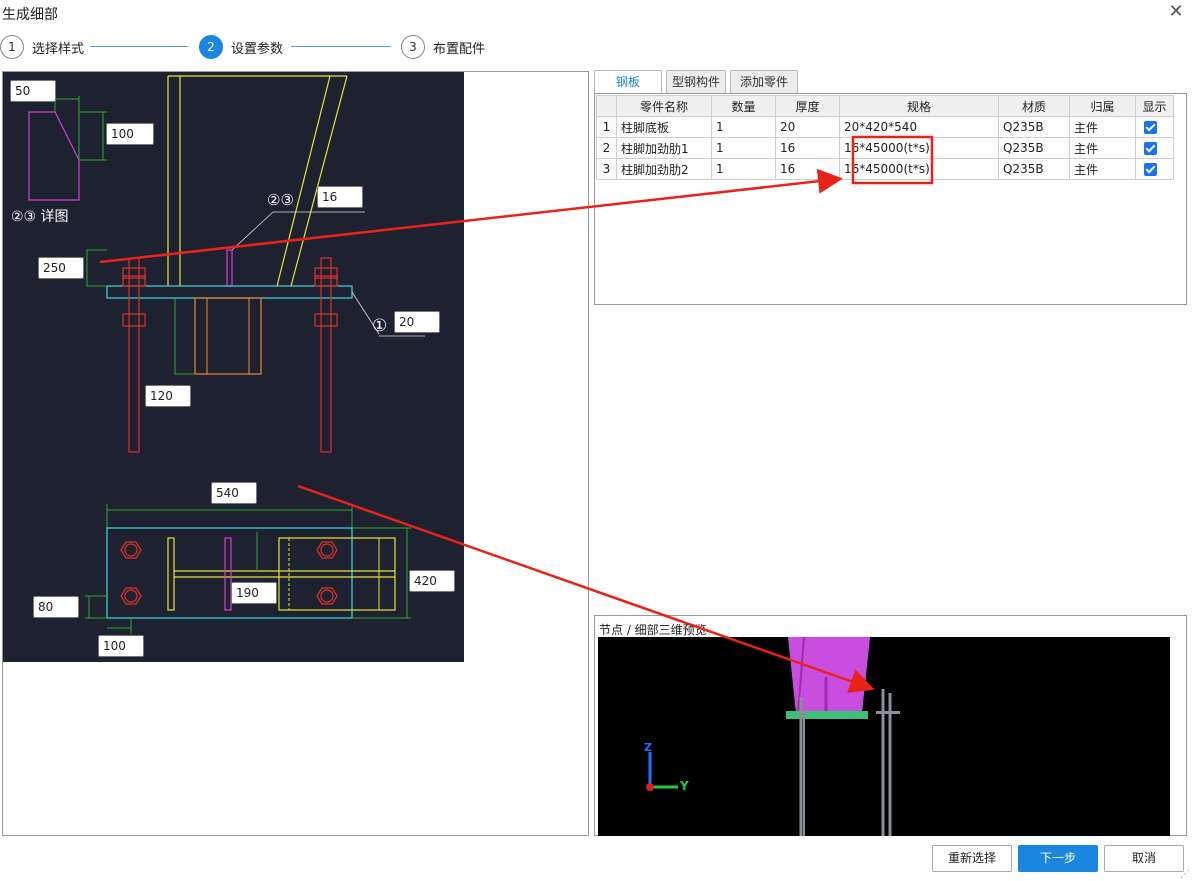  I want to click on dim-input-100-top: 100, so click(130, 134).